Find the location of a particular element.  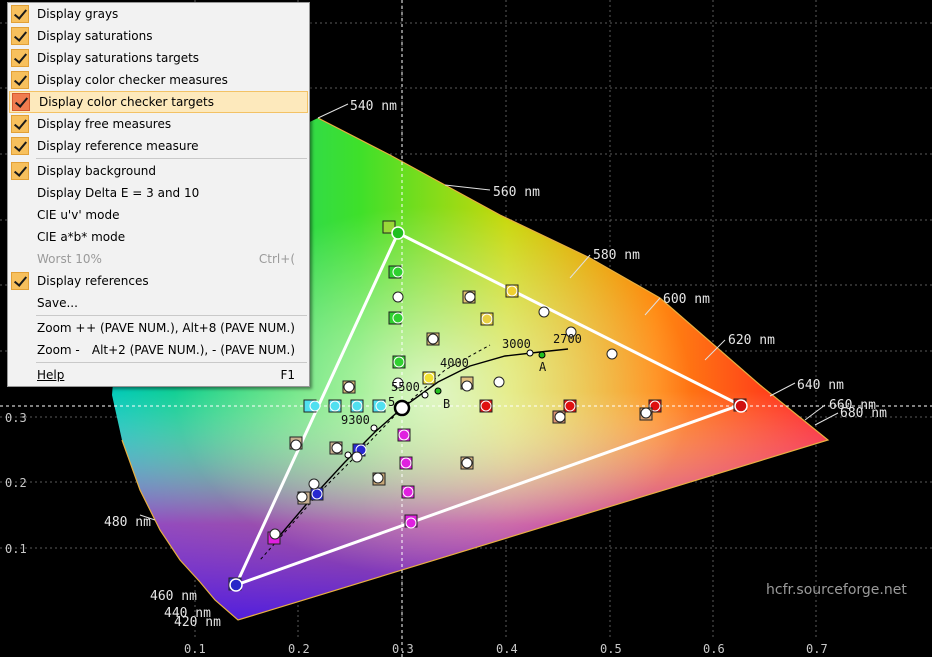

wavelength-label: 560 nm is located at coordinates (516, 192).